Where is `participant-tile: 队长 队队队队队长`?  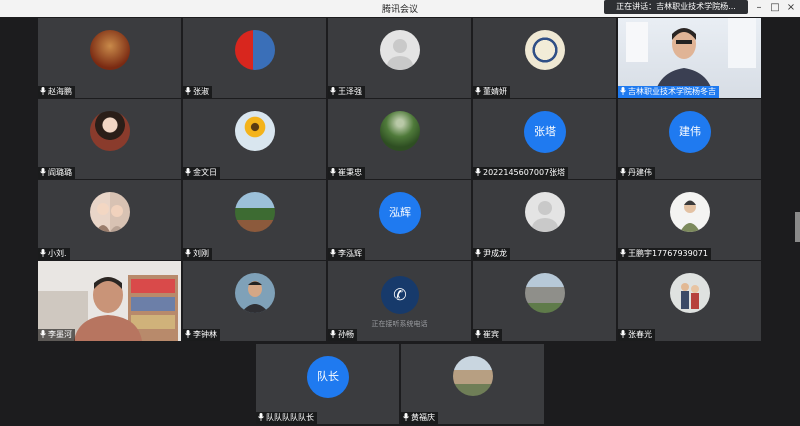
participant-tile: 队长 队队队队队长 is located at coordinates (327, 384).